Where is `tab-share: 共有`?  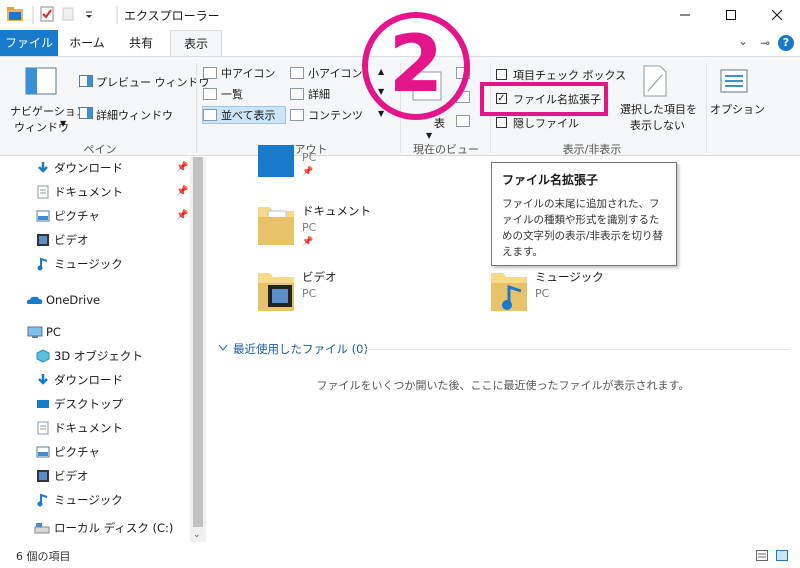
tab-share: 共有 is located at coordinates (141, 43).